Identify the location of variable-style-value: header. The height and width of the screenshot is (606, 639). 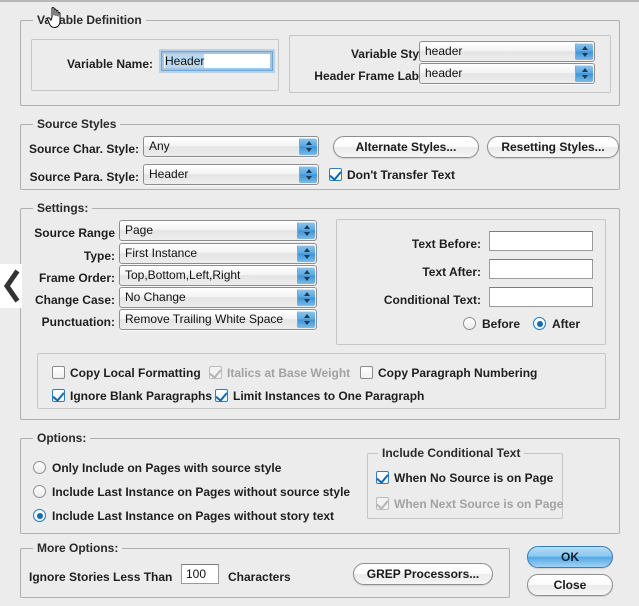
(444, 51).